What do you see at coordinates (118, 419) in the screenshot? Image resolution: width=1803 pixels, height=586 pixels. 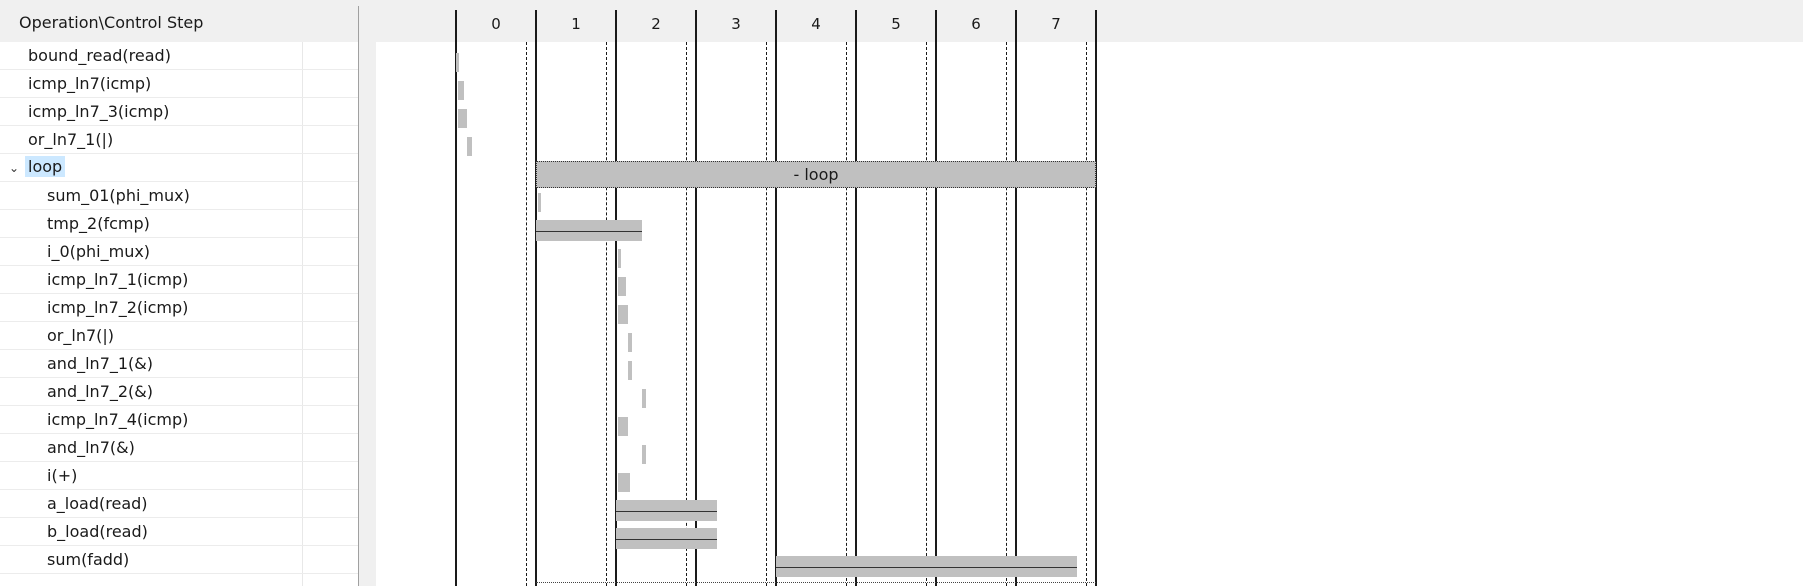 I see `operation-label: icmp_ln7_4(icmp)` at bounding box center [118, 419].